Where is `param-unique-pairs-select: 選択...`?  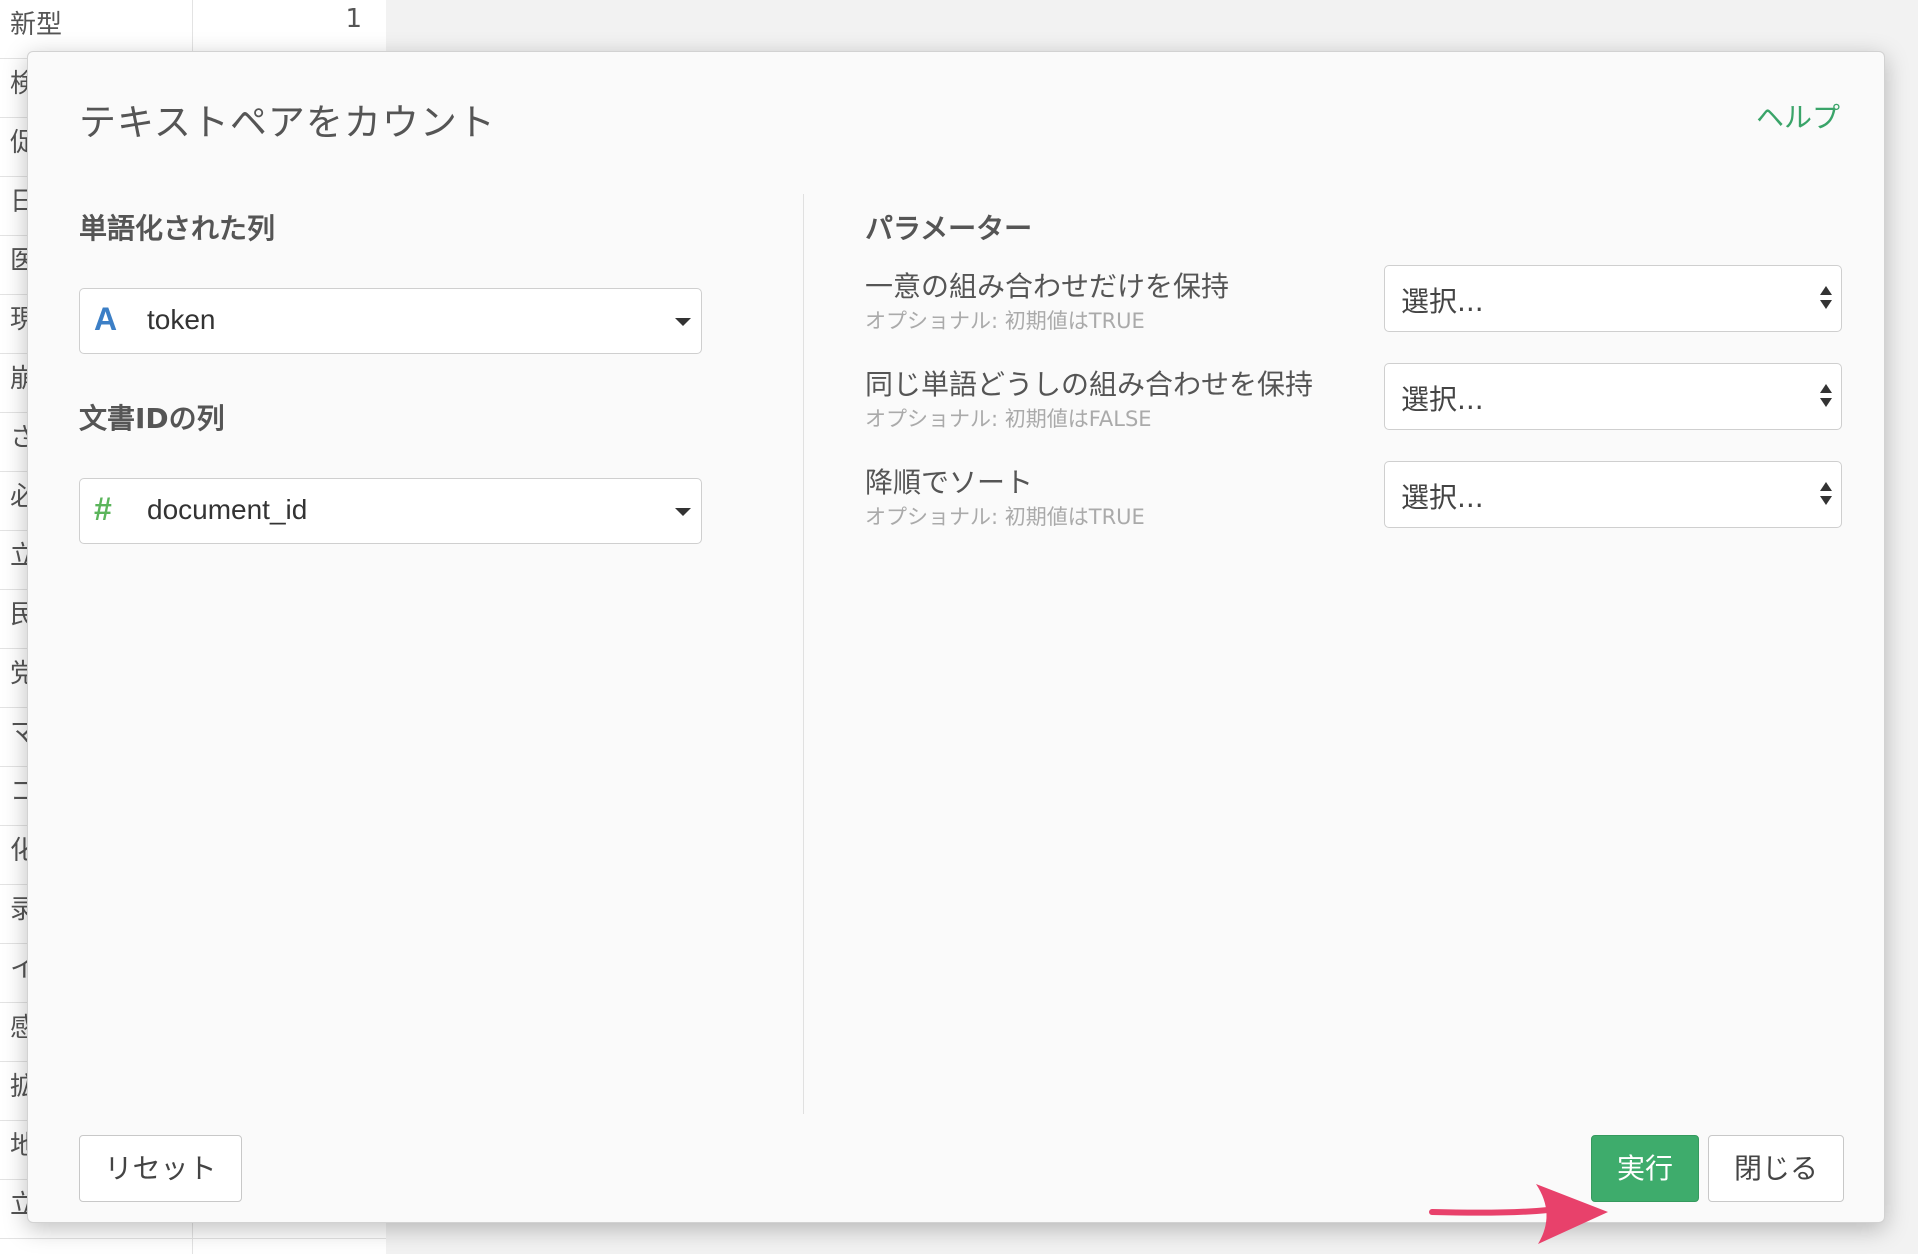 param-unique-pairs-select: 選択... is located at coordinates (1613, 298).